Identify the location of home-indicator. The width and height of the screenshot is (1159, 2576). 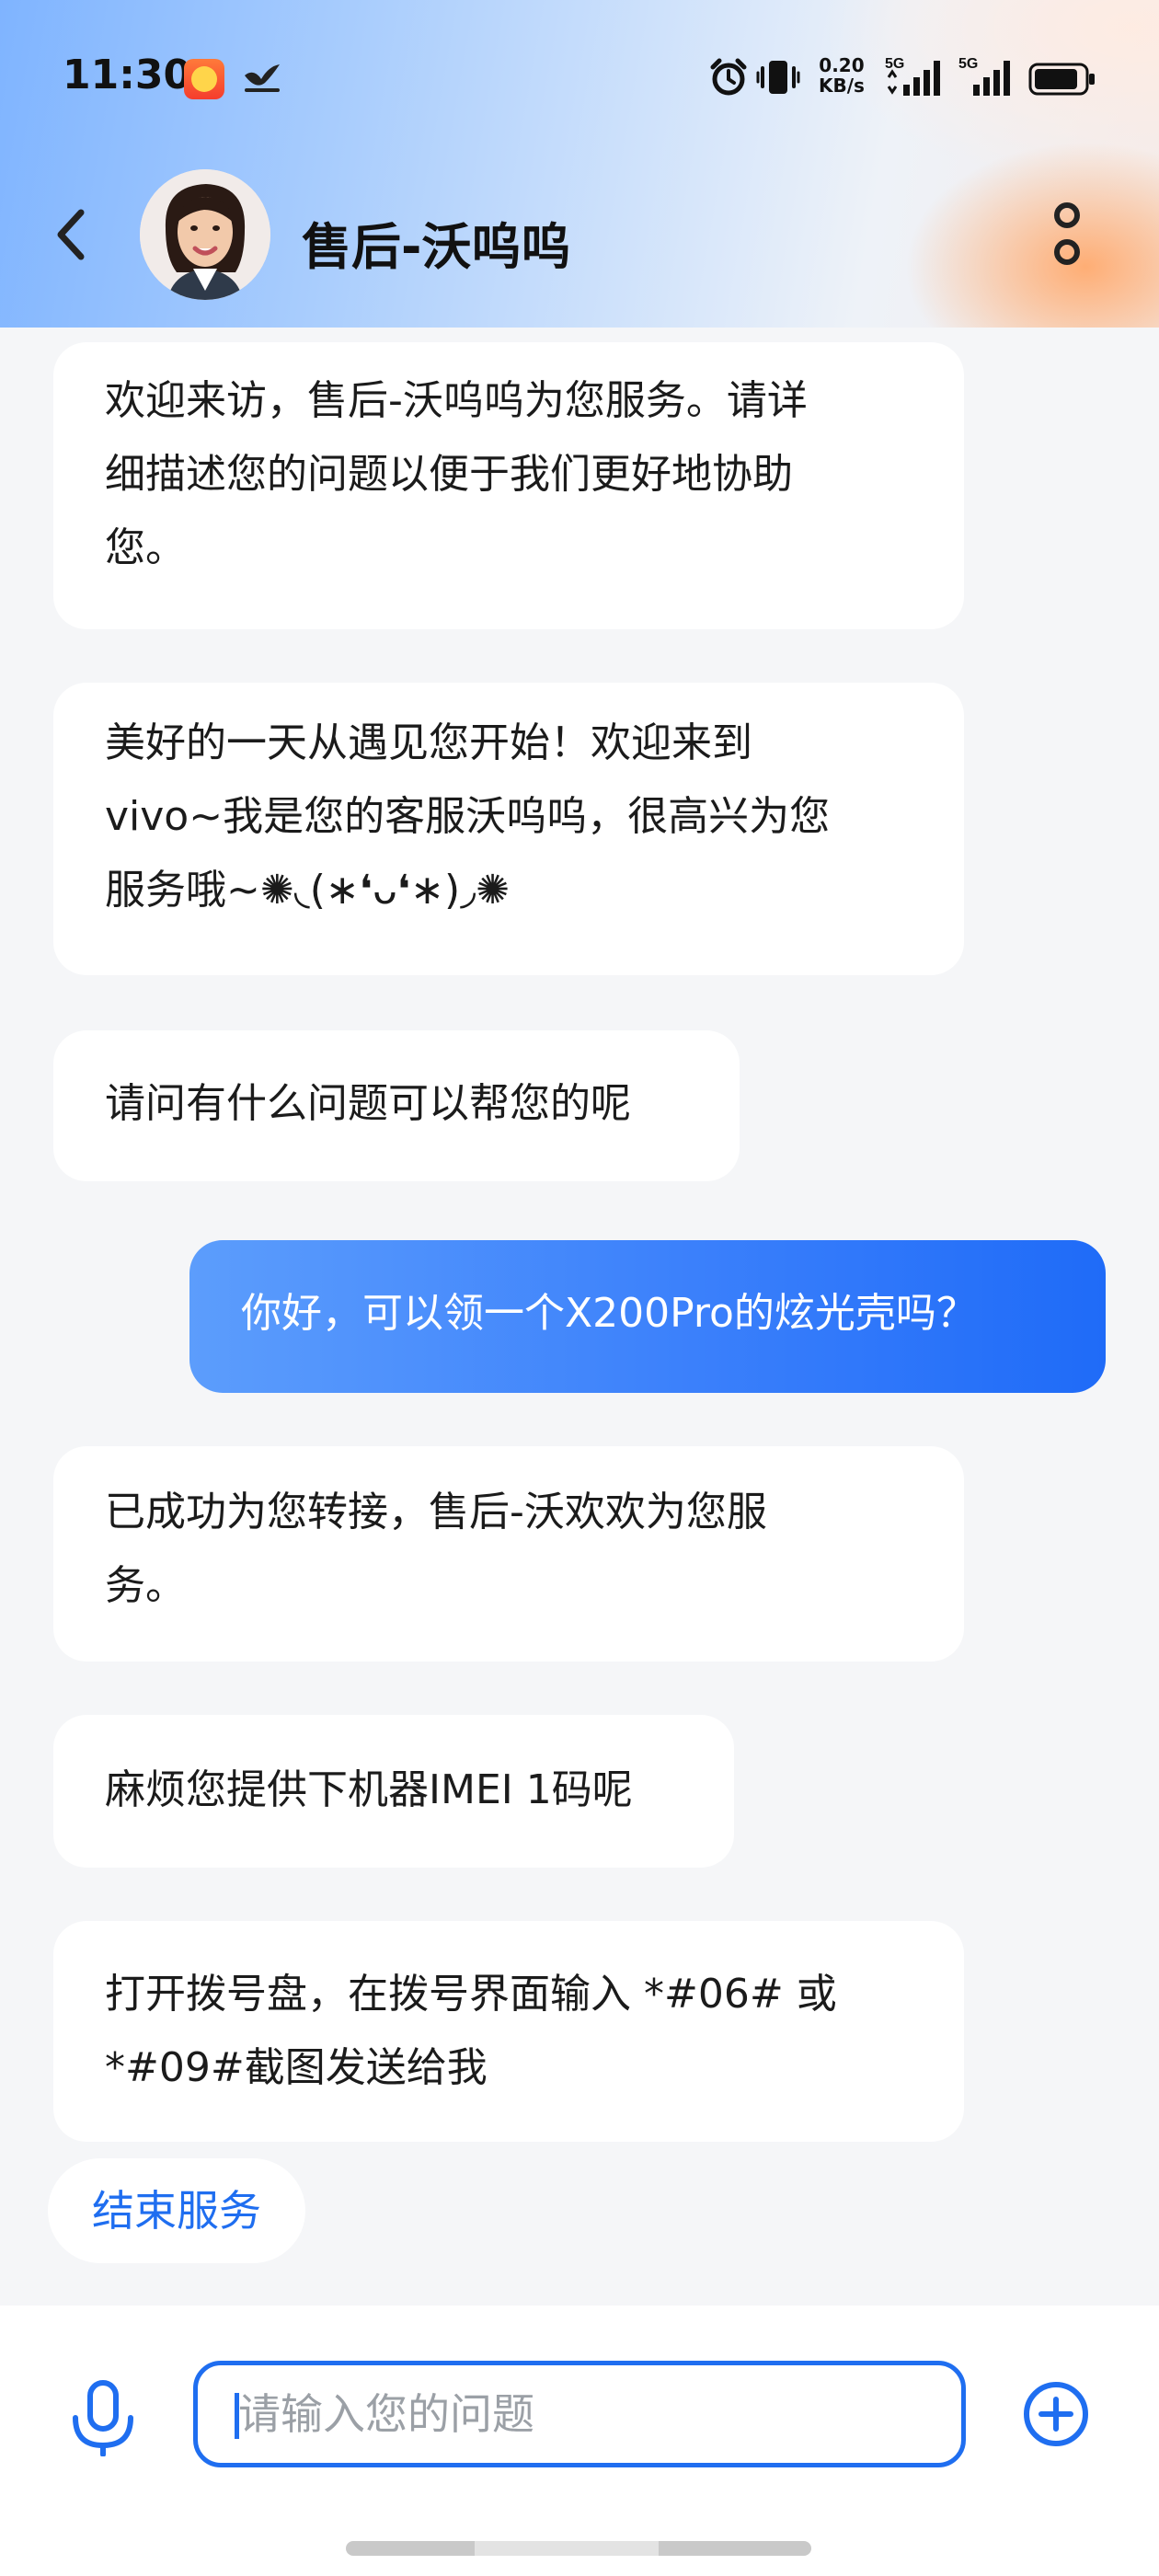
(578, 2548).